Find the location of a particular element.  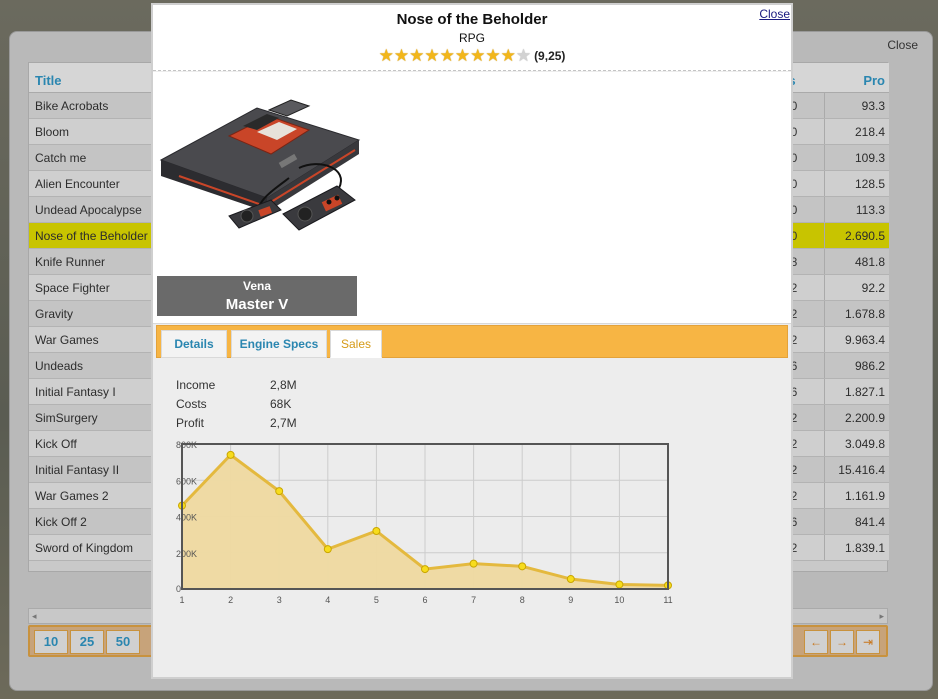

scroll-right-icon: ▸ is located at coordinates (881, 616).